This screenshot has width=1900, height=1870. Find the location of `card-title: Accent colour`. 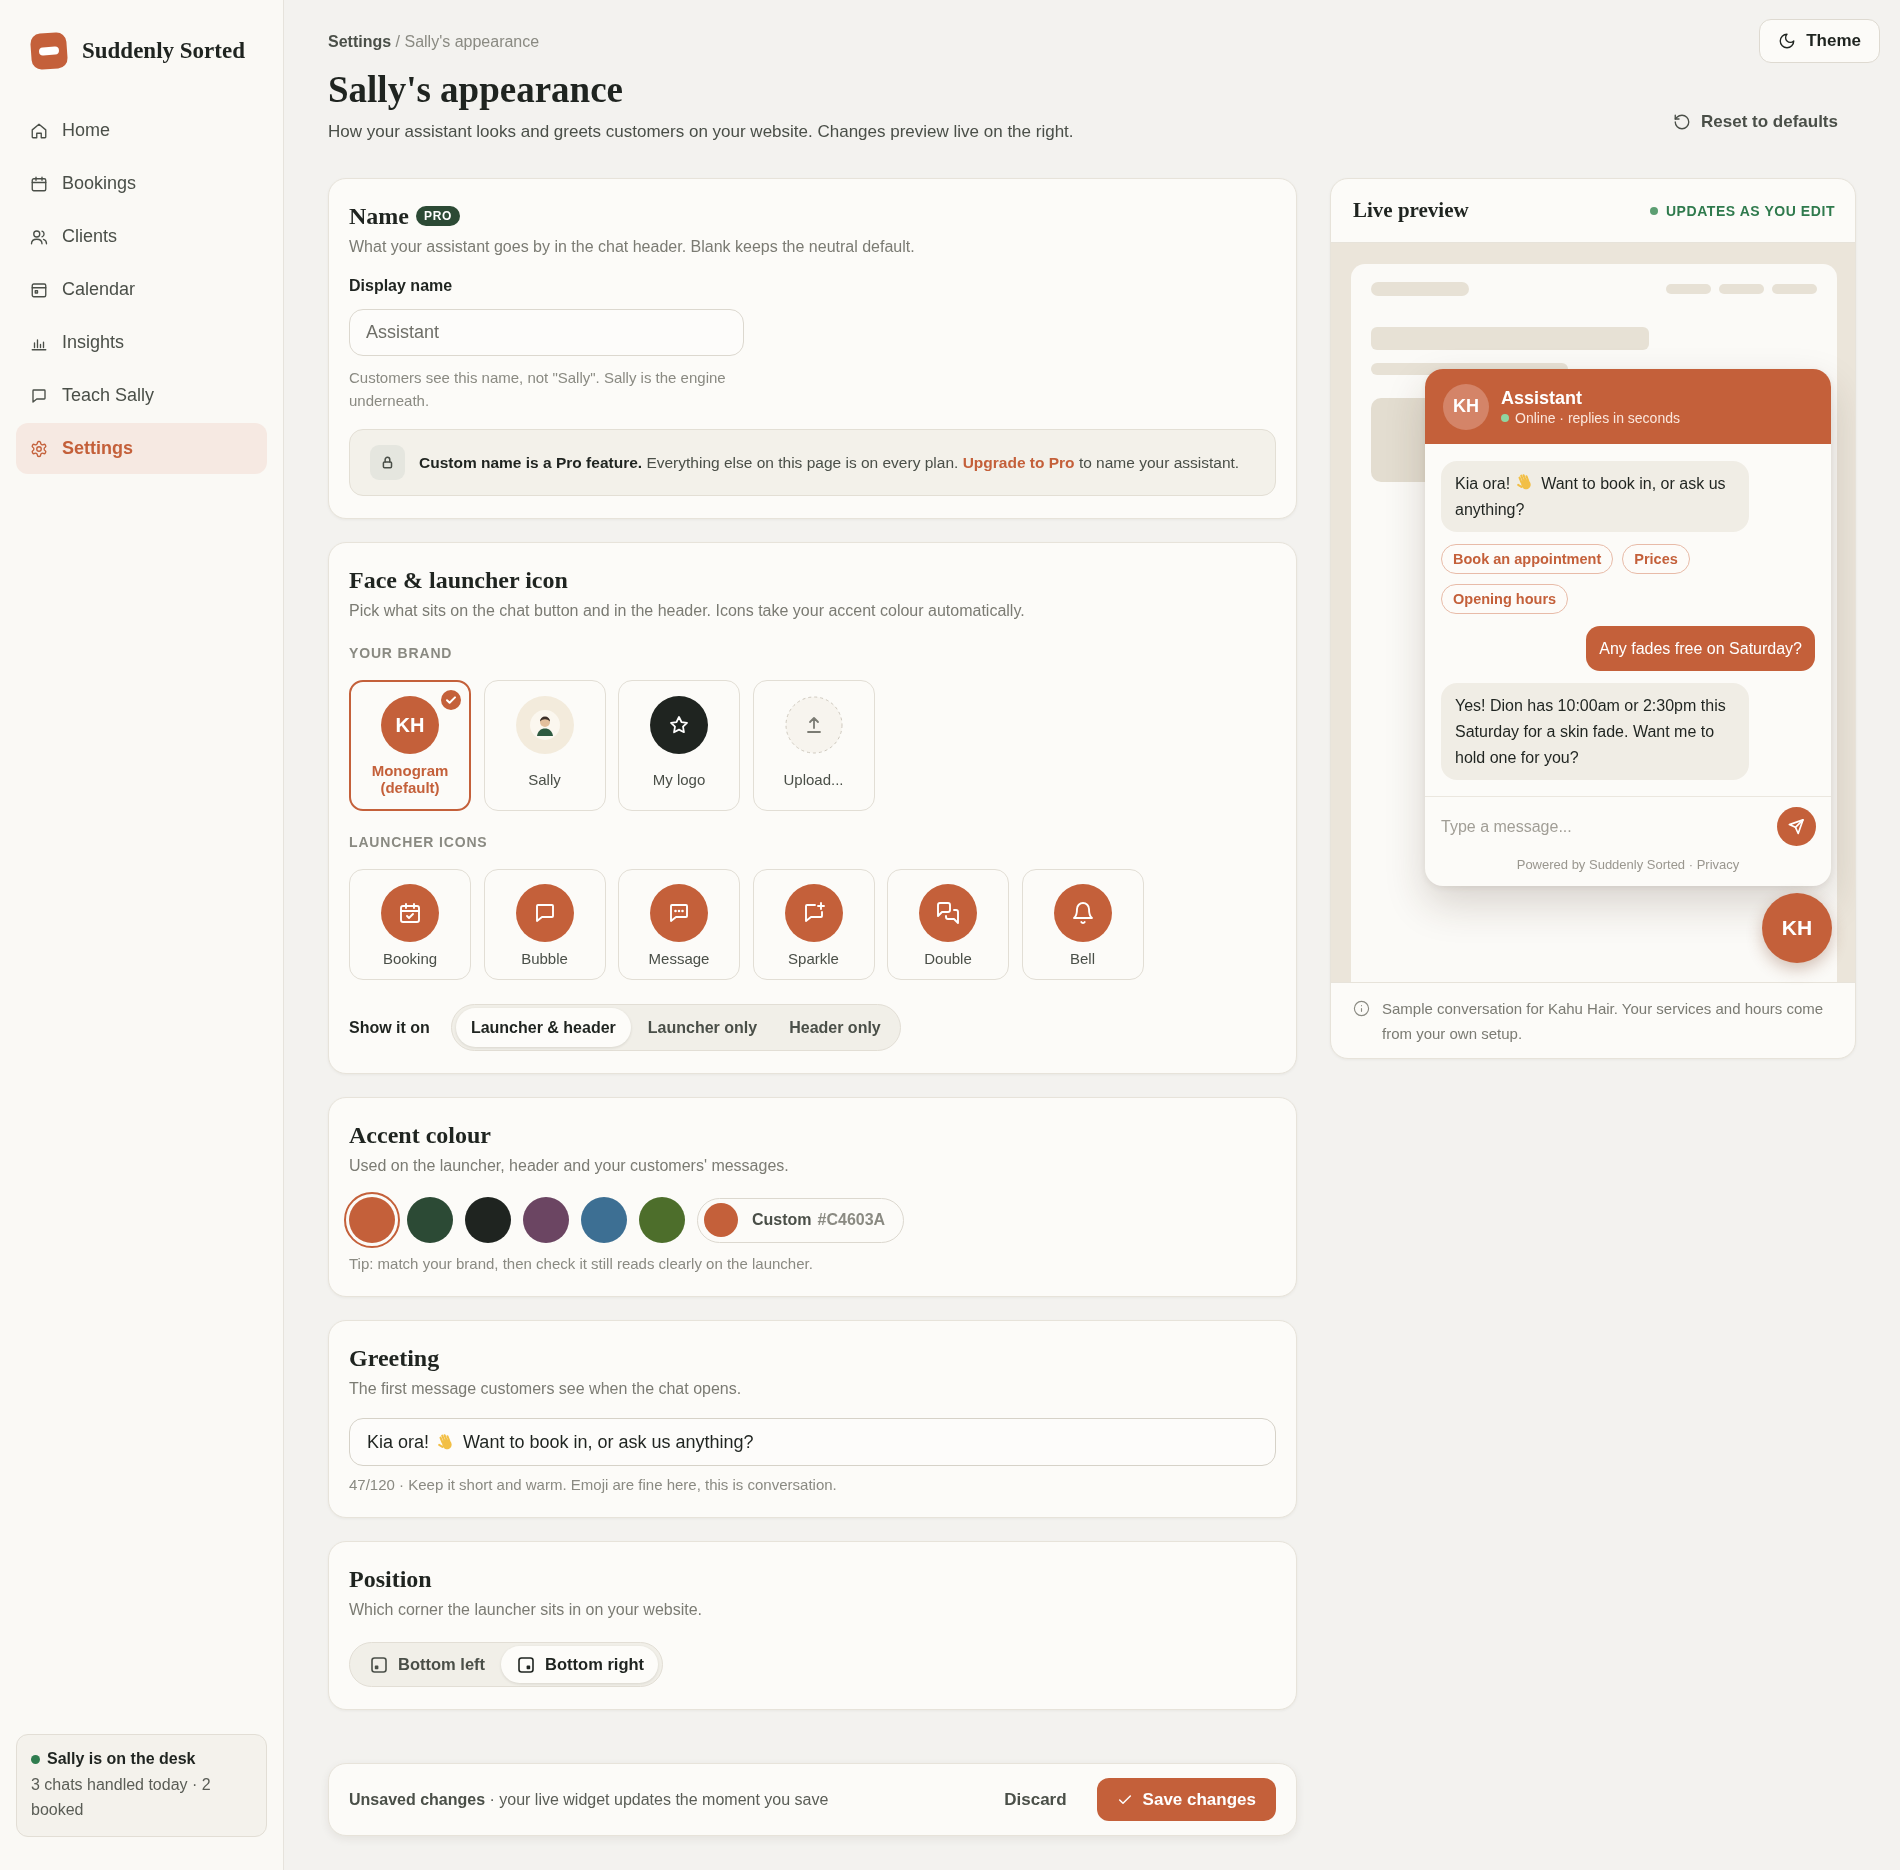

card-title: Accent colour is located at coordinates (420, 1135).